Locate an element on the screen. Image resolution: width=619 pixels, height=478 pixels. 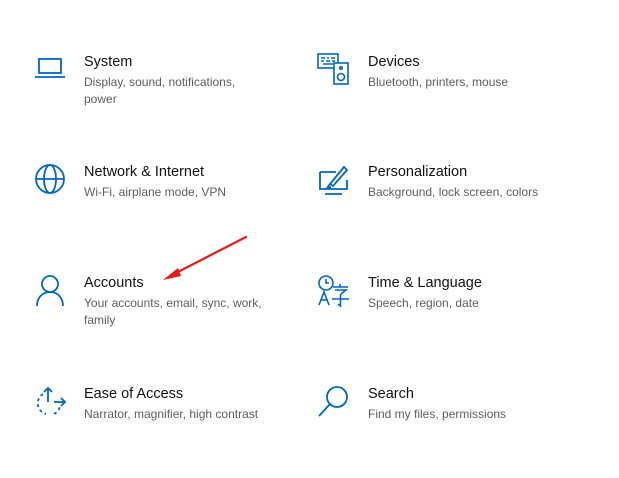
tile-description: Background, lock screen, colors is located at coordinates (453, 192).